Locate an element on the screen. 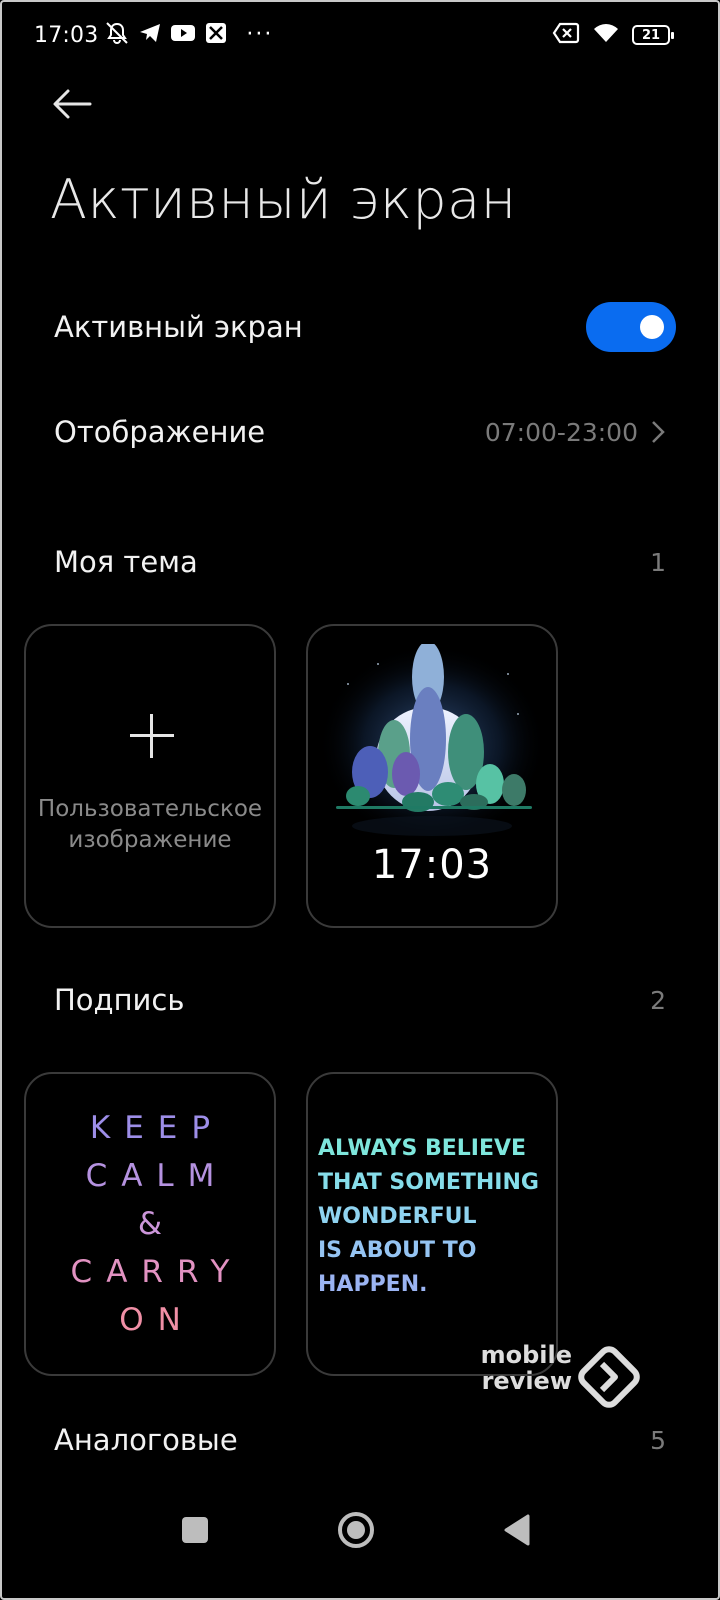 This screenshot has width=720, height=1600. youtube-icon is located at coordinates (183, 35).